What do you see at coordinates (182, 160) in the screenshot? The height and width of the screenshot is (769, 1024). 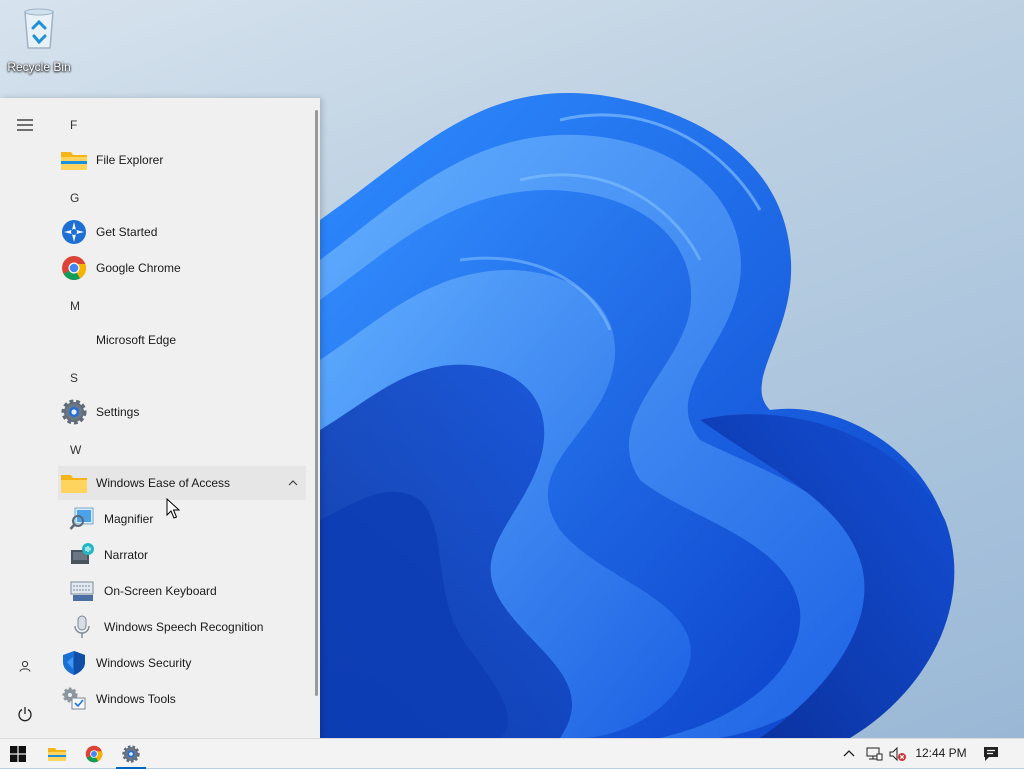 I see `app-file-explorer: File Explorer` at bounding box center [182, 160].